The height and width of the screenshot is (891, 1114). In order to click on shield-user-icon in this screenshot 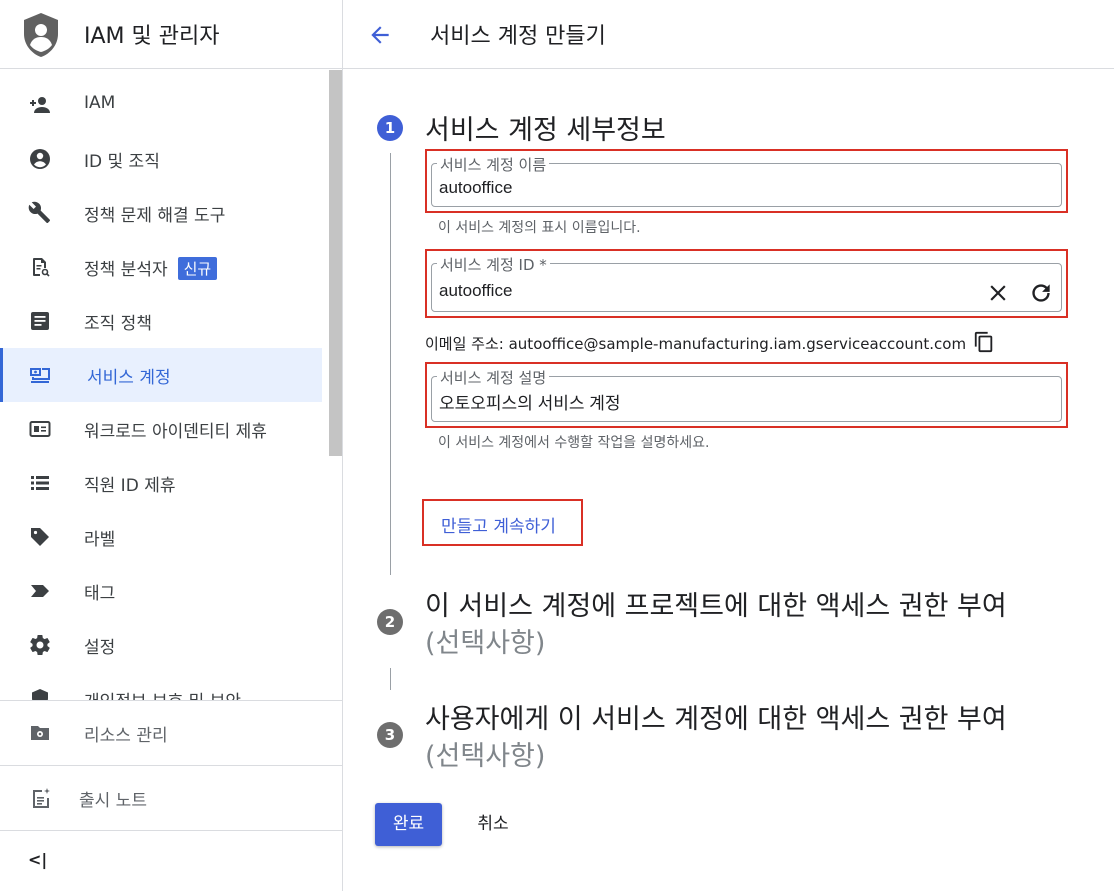, I will do `click(41, 35)`.